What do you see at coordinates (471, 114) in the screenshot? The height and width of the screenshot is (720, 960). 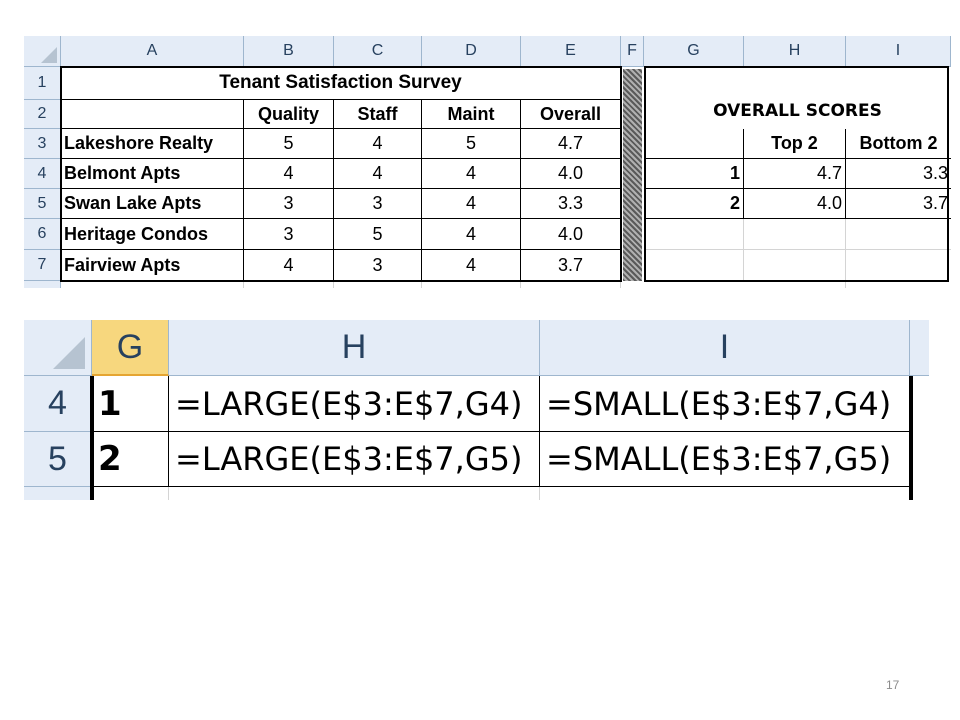 I see `header-maint: Maint` at bounding box center [471, 114].